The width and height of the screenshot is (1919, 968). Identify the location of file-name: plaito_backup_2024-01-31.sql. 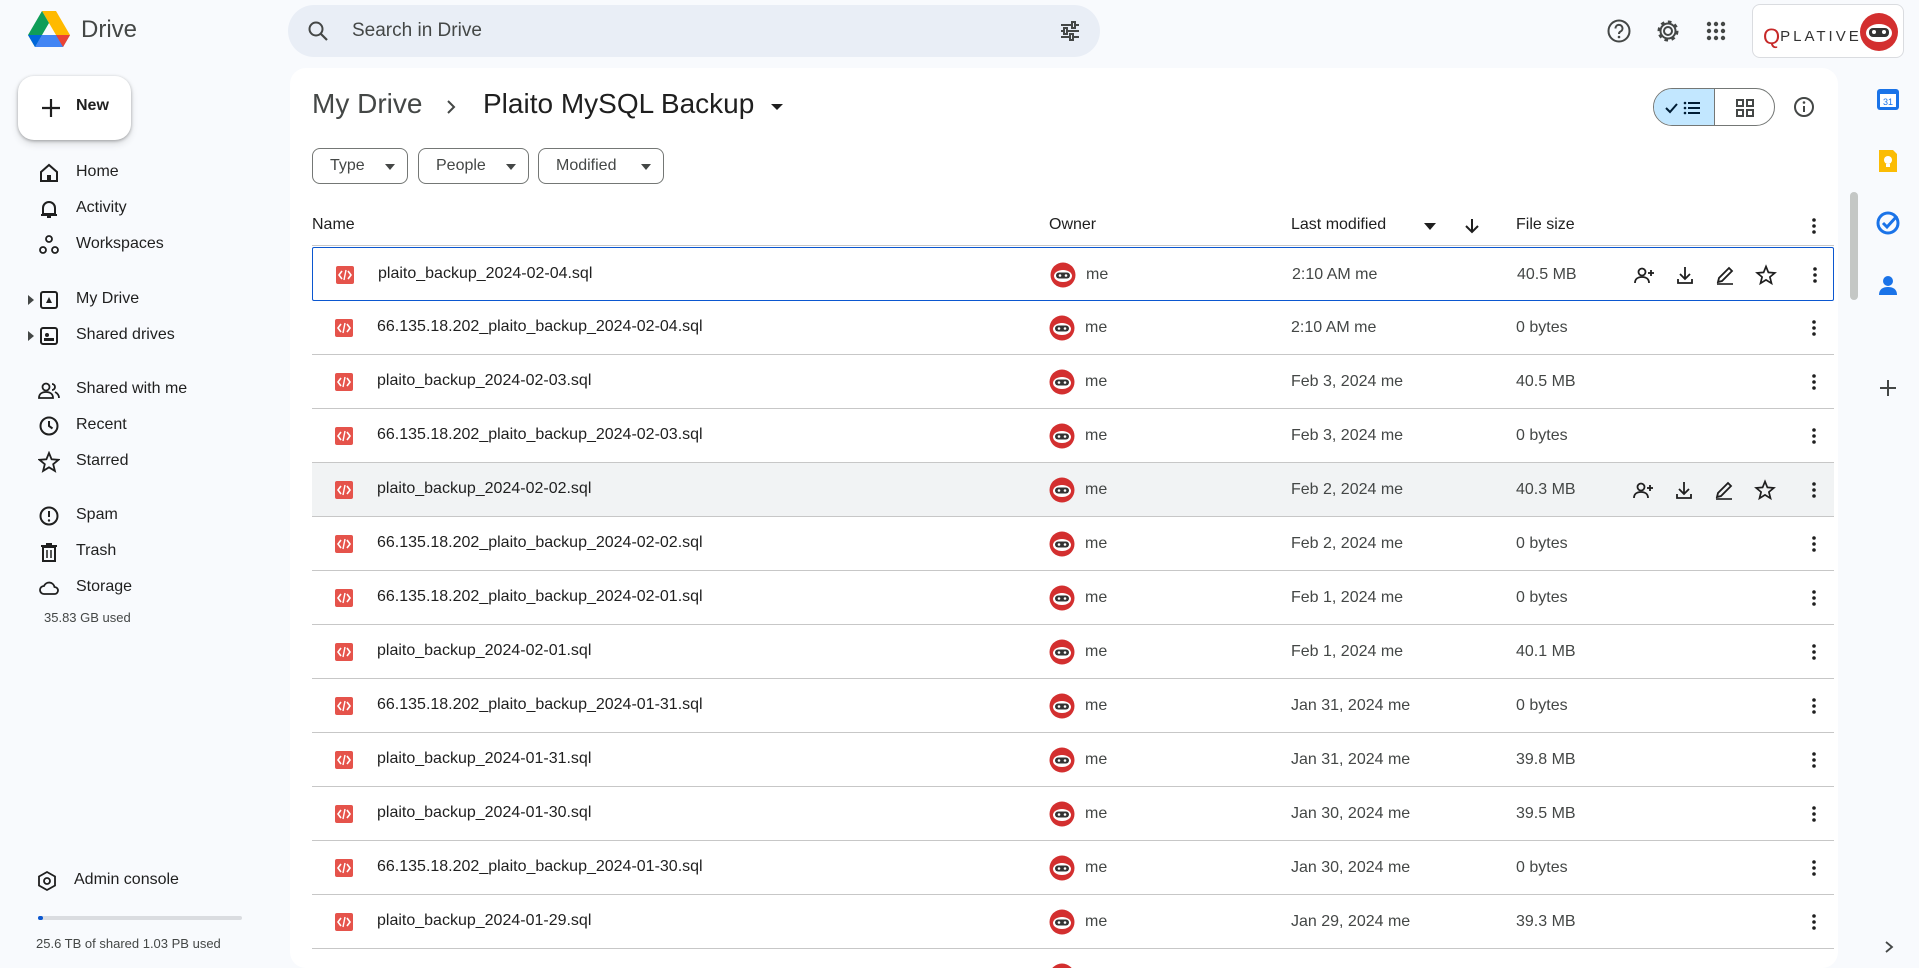
(484, 759).